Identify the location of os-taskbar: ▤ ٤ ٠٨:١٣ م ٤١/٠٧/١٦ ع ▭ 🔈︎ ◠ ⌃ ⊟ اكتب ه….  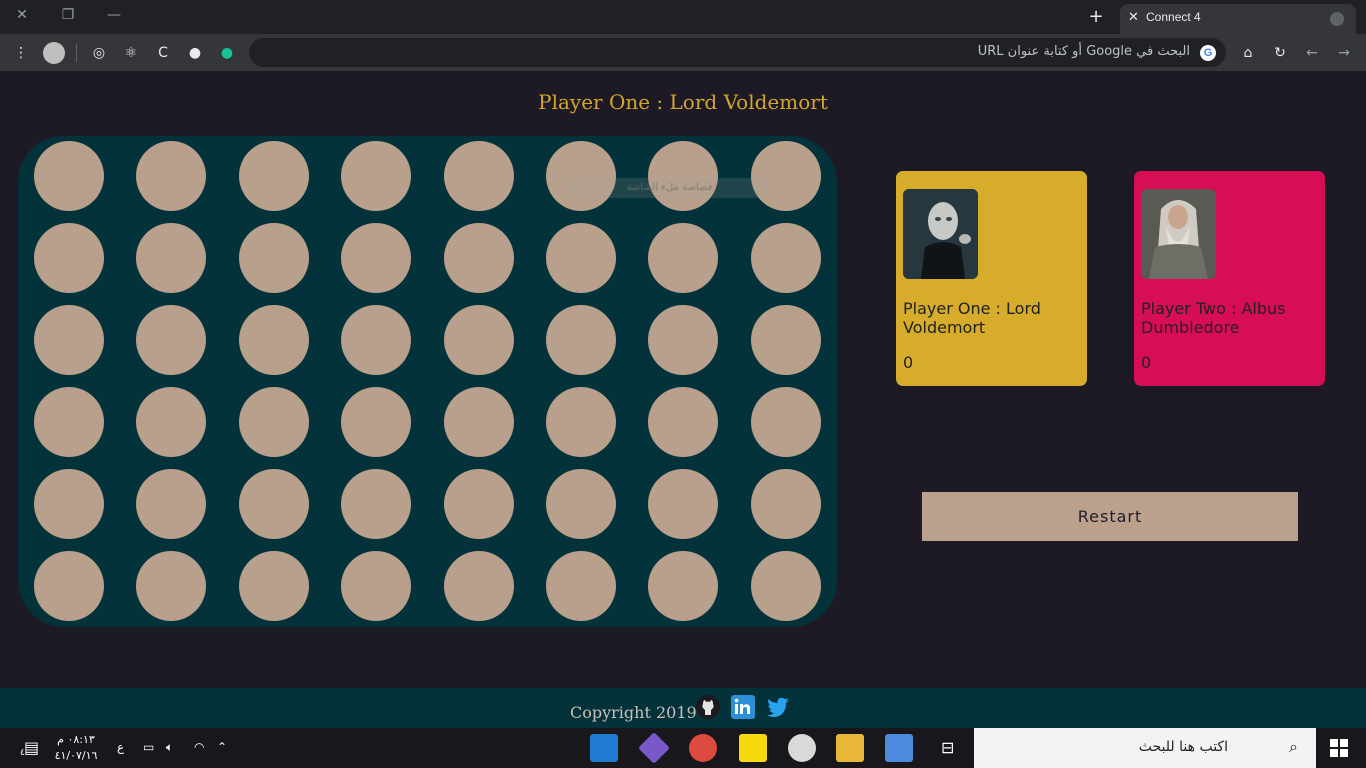
(683, 748).